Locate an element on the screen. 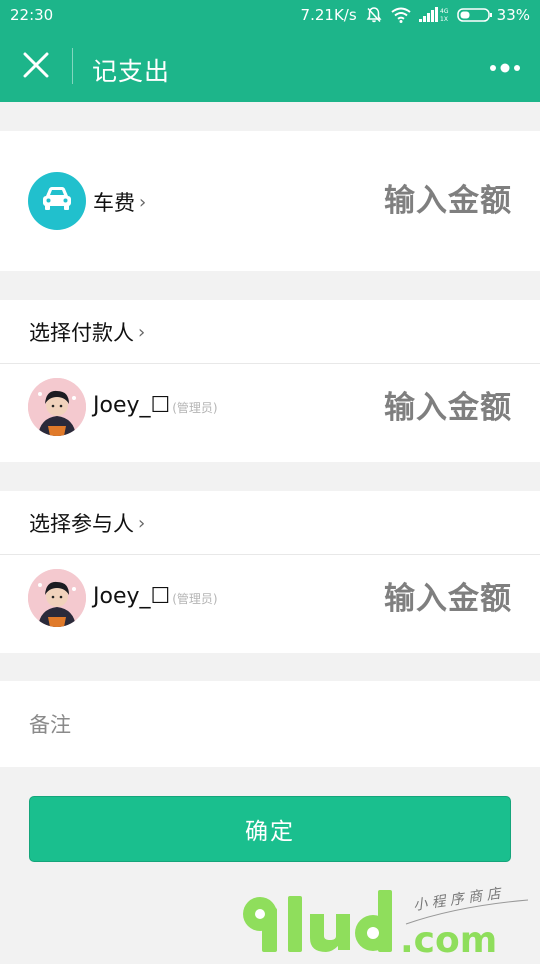 Image resolution: width=540 pixels, height=964 pixels. category-icon-circle is located at coordinates (57, 201).